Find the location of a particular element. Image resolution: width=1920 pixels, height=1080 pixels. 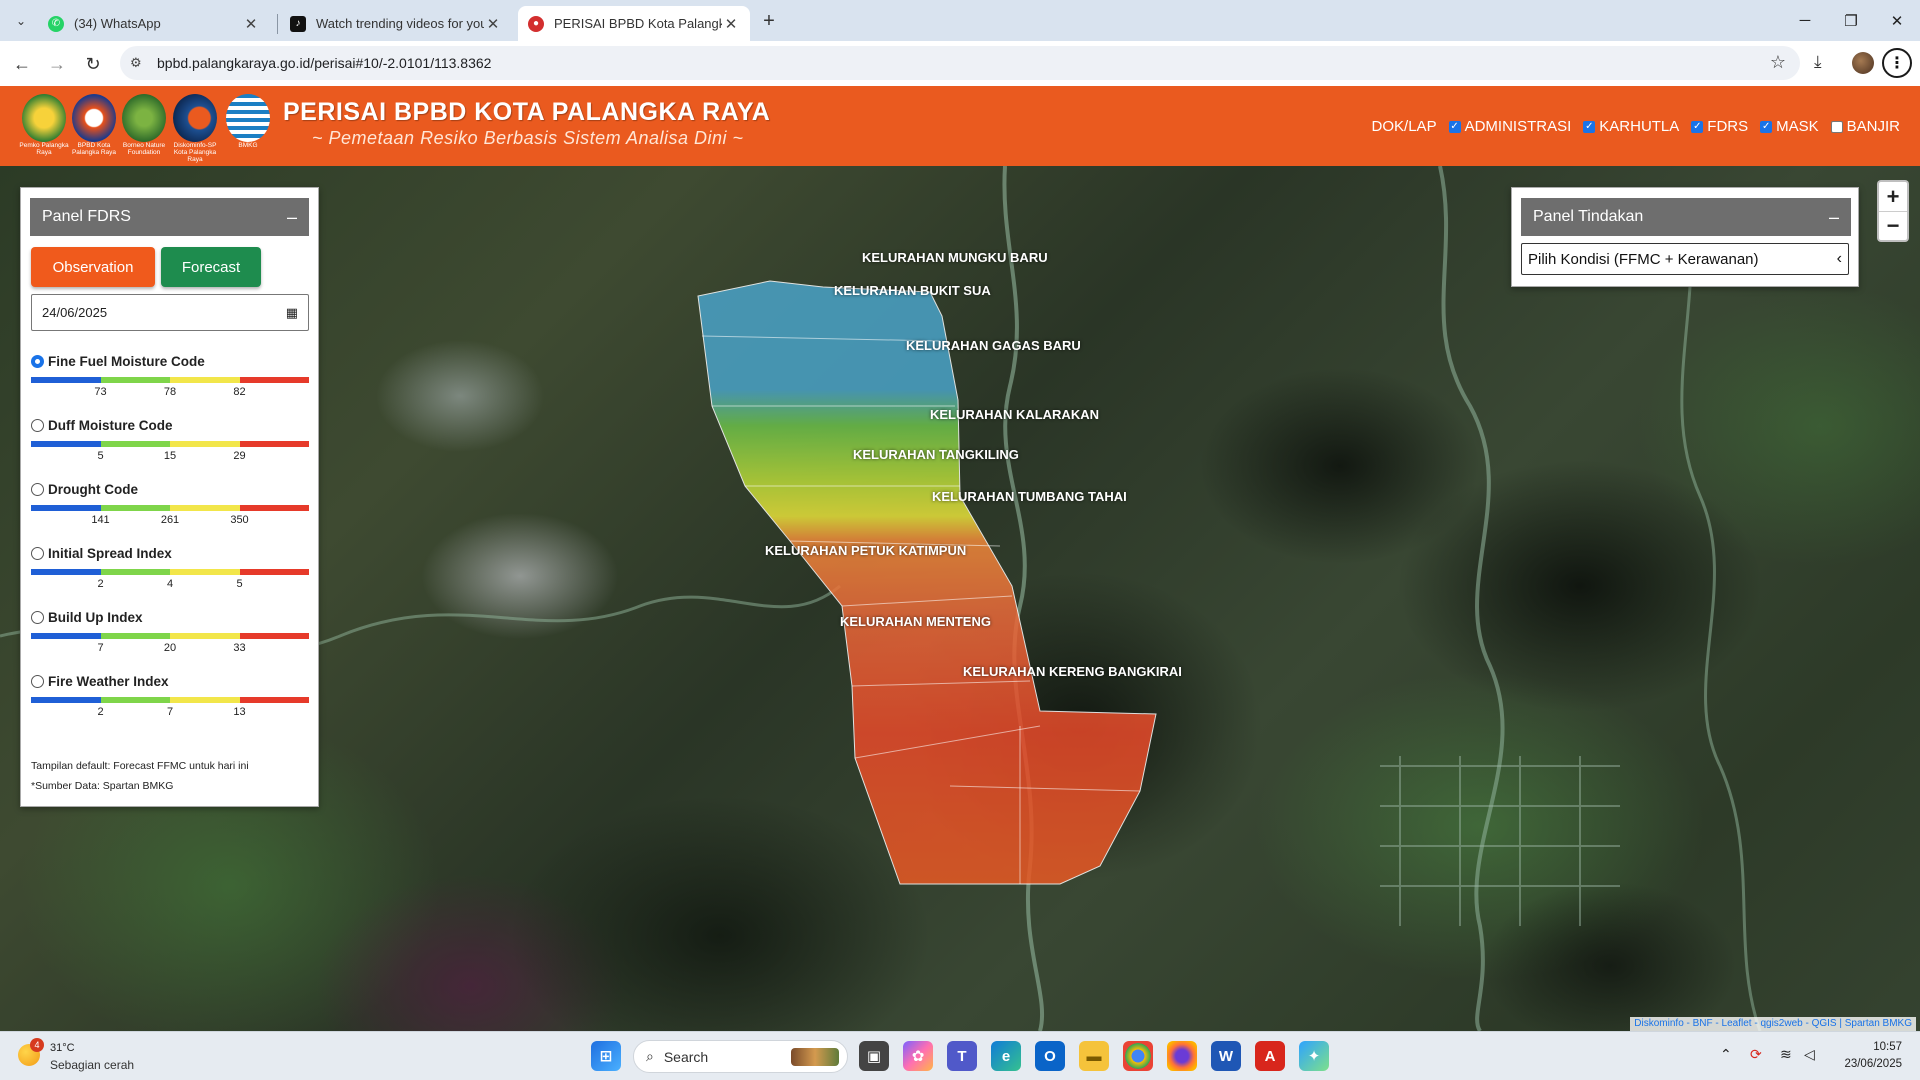

kelurahan-label: KELURAHAN KALARAKAN is located at coordinates (1014, 414).